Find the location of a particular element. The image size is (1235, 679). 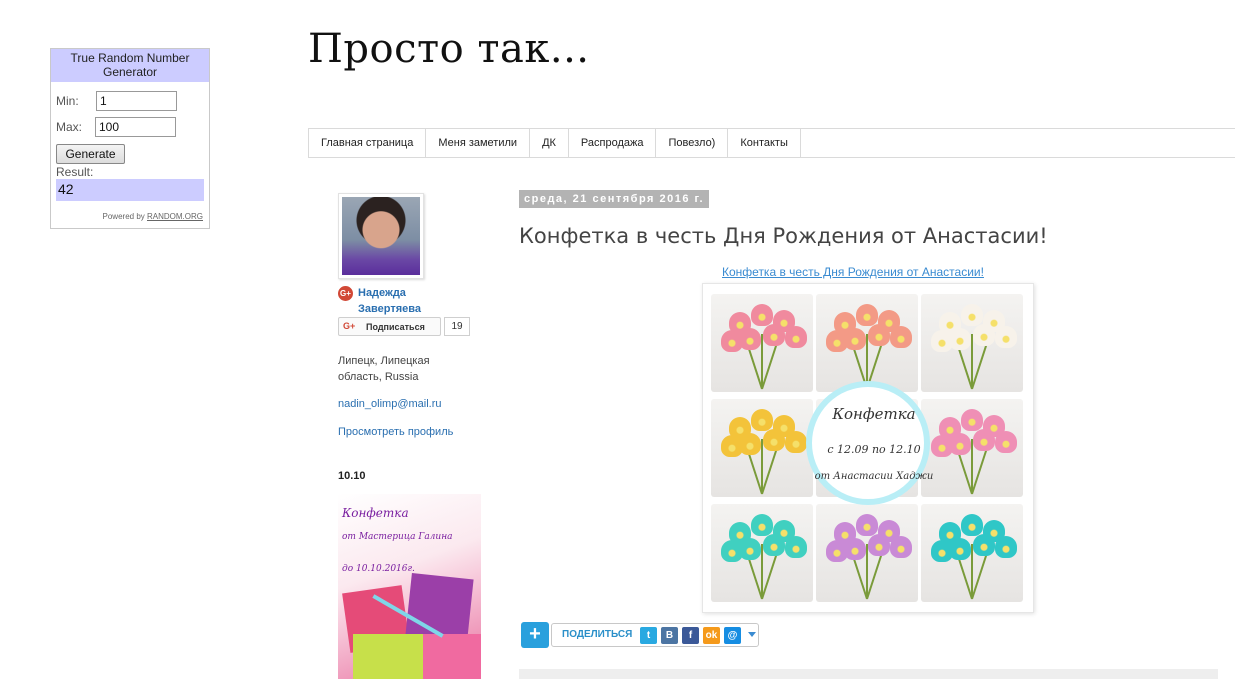

max-label: Max: is located at coordinates (69, 127).